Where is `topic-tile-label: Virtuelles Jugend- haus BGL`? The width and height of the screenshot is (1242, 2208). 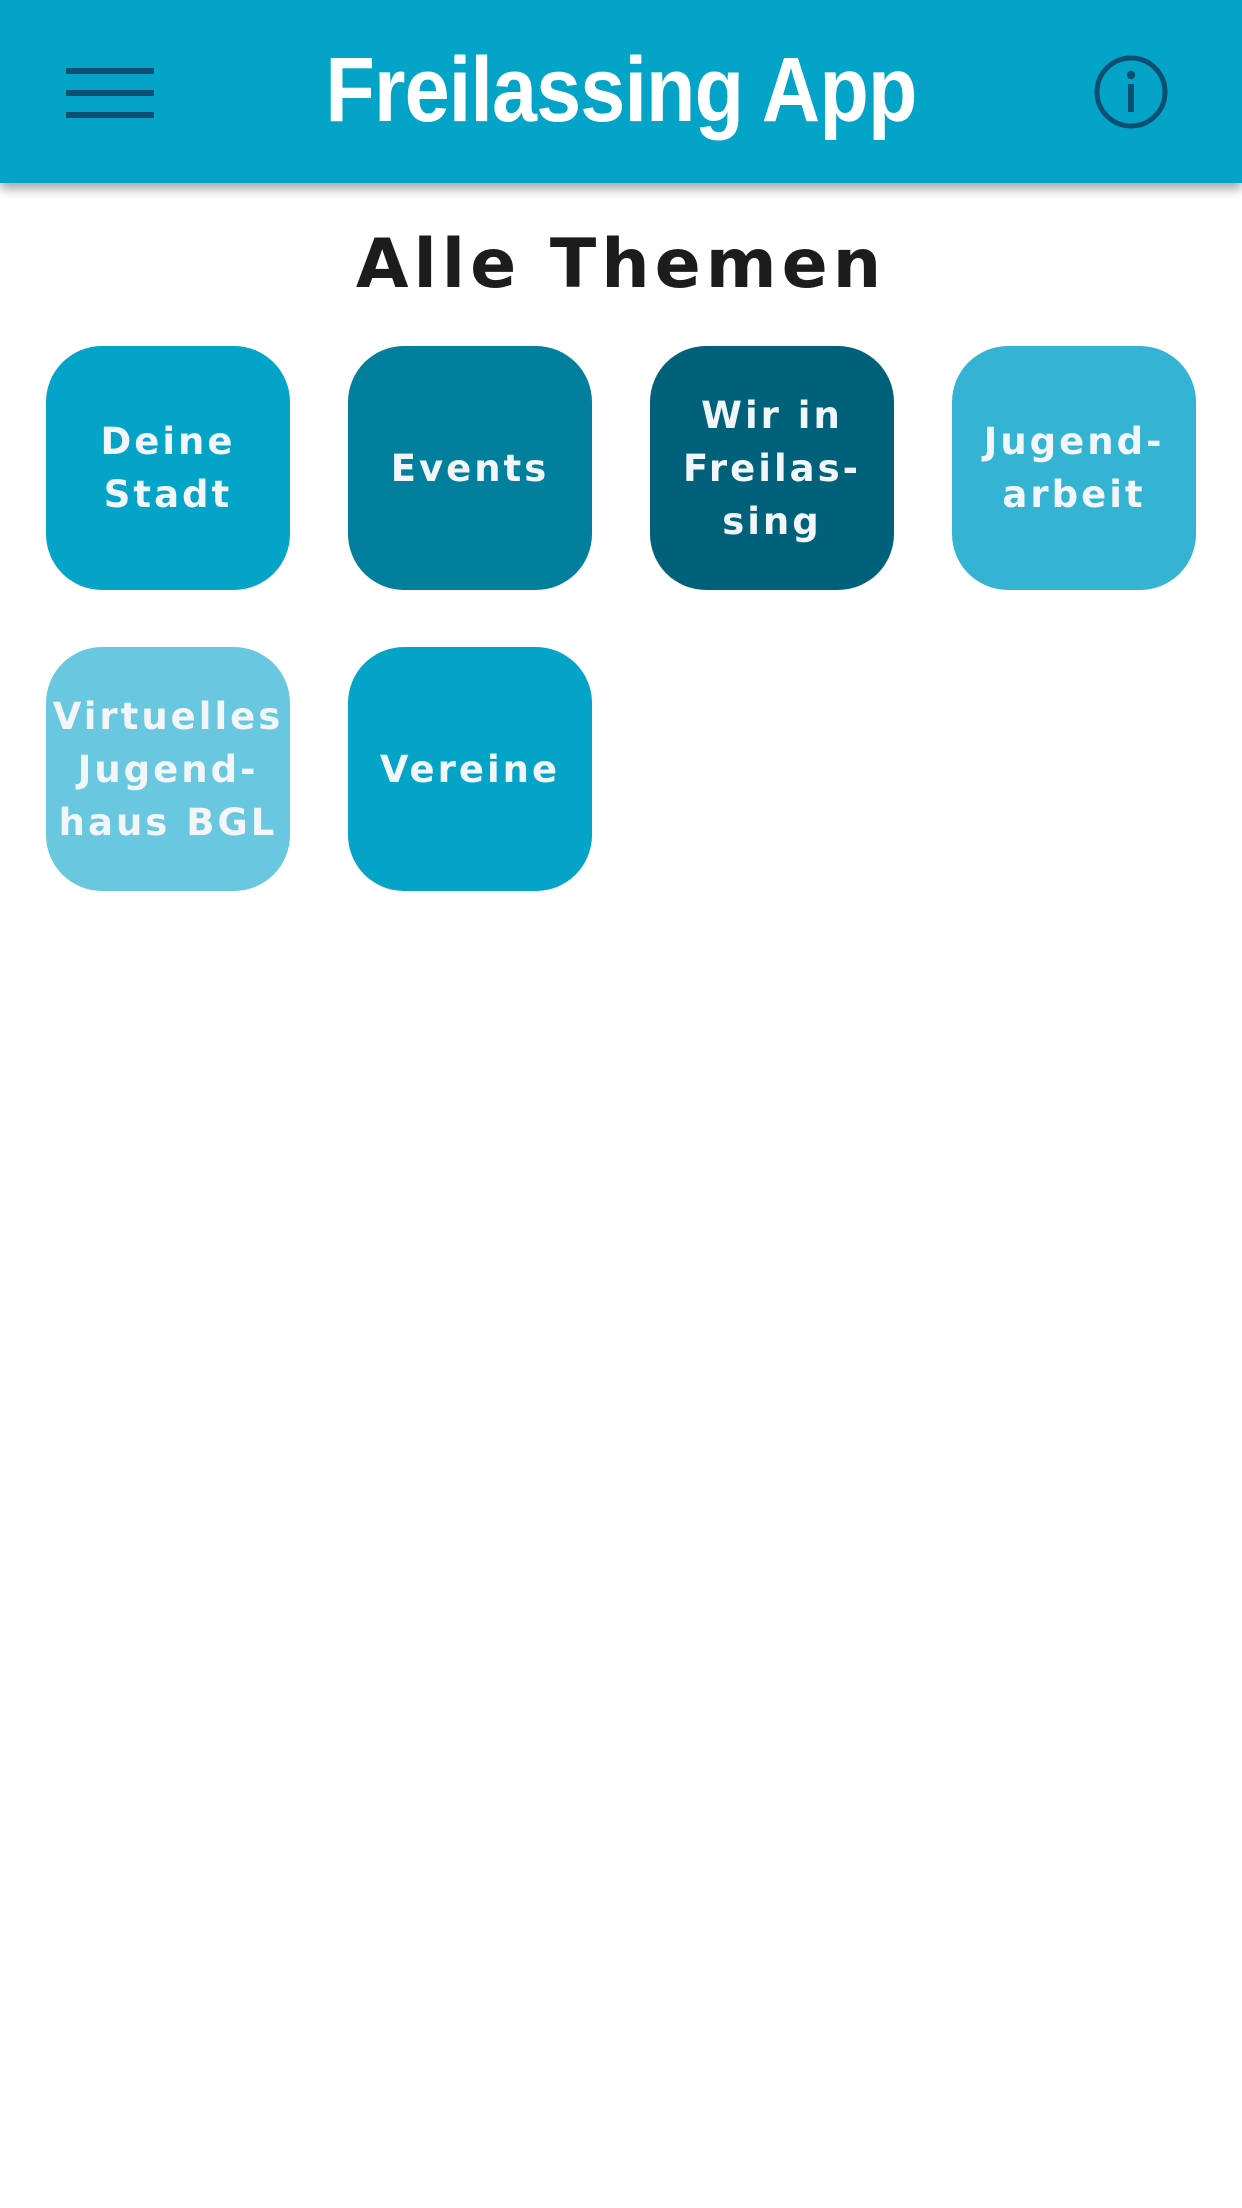
topic-tile-label: Virtuelles Jugend- haus BGL is located at coordinates (168, 769).